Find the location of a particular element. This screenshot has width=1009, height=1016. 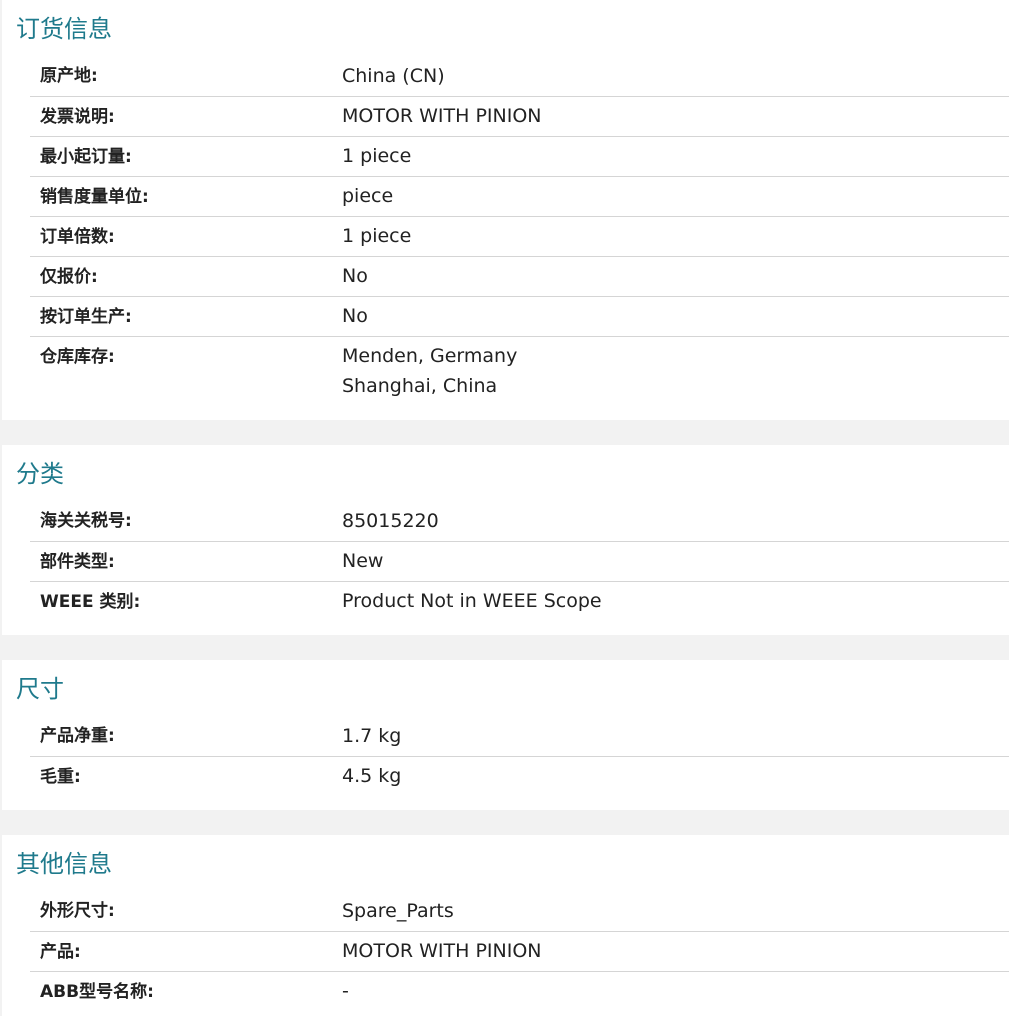

row-label: 产品净重: is located at coordinates (77, 736).